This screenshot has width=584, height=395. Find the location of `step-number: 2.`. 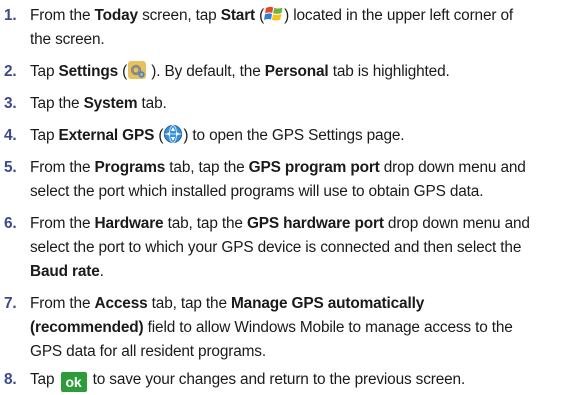

step-number: 2. is located at coordinates (10, 71).